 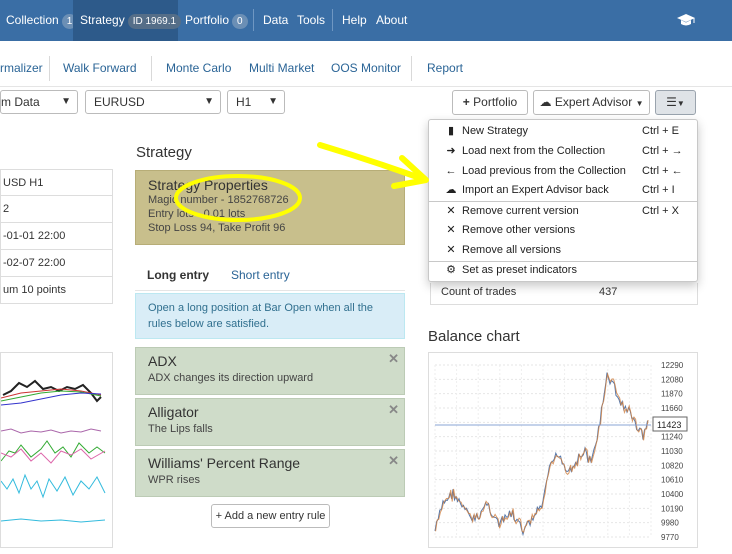 What do you see at coordinates (391, 20) in the screenshot?
I see `nav-about: About` at bounding box center [391, 20].